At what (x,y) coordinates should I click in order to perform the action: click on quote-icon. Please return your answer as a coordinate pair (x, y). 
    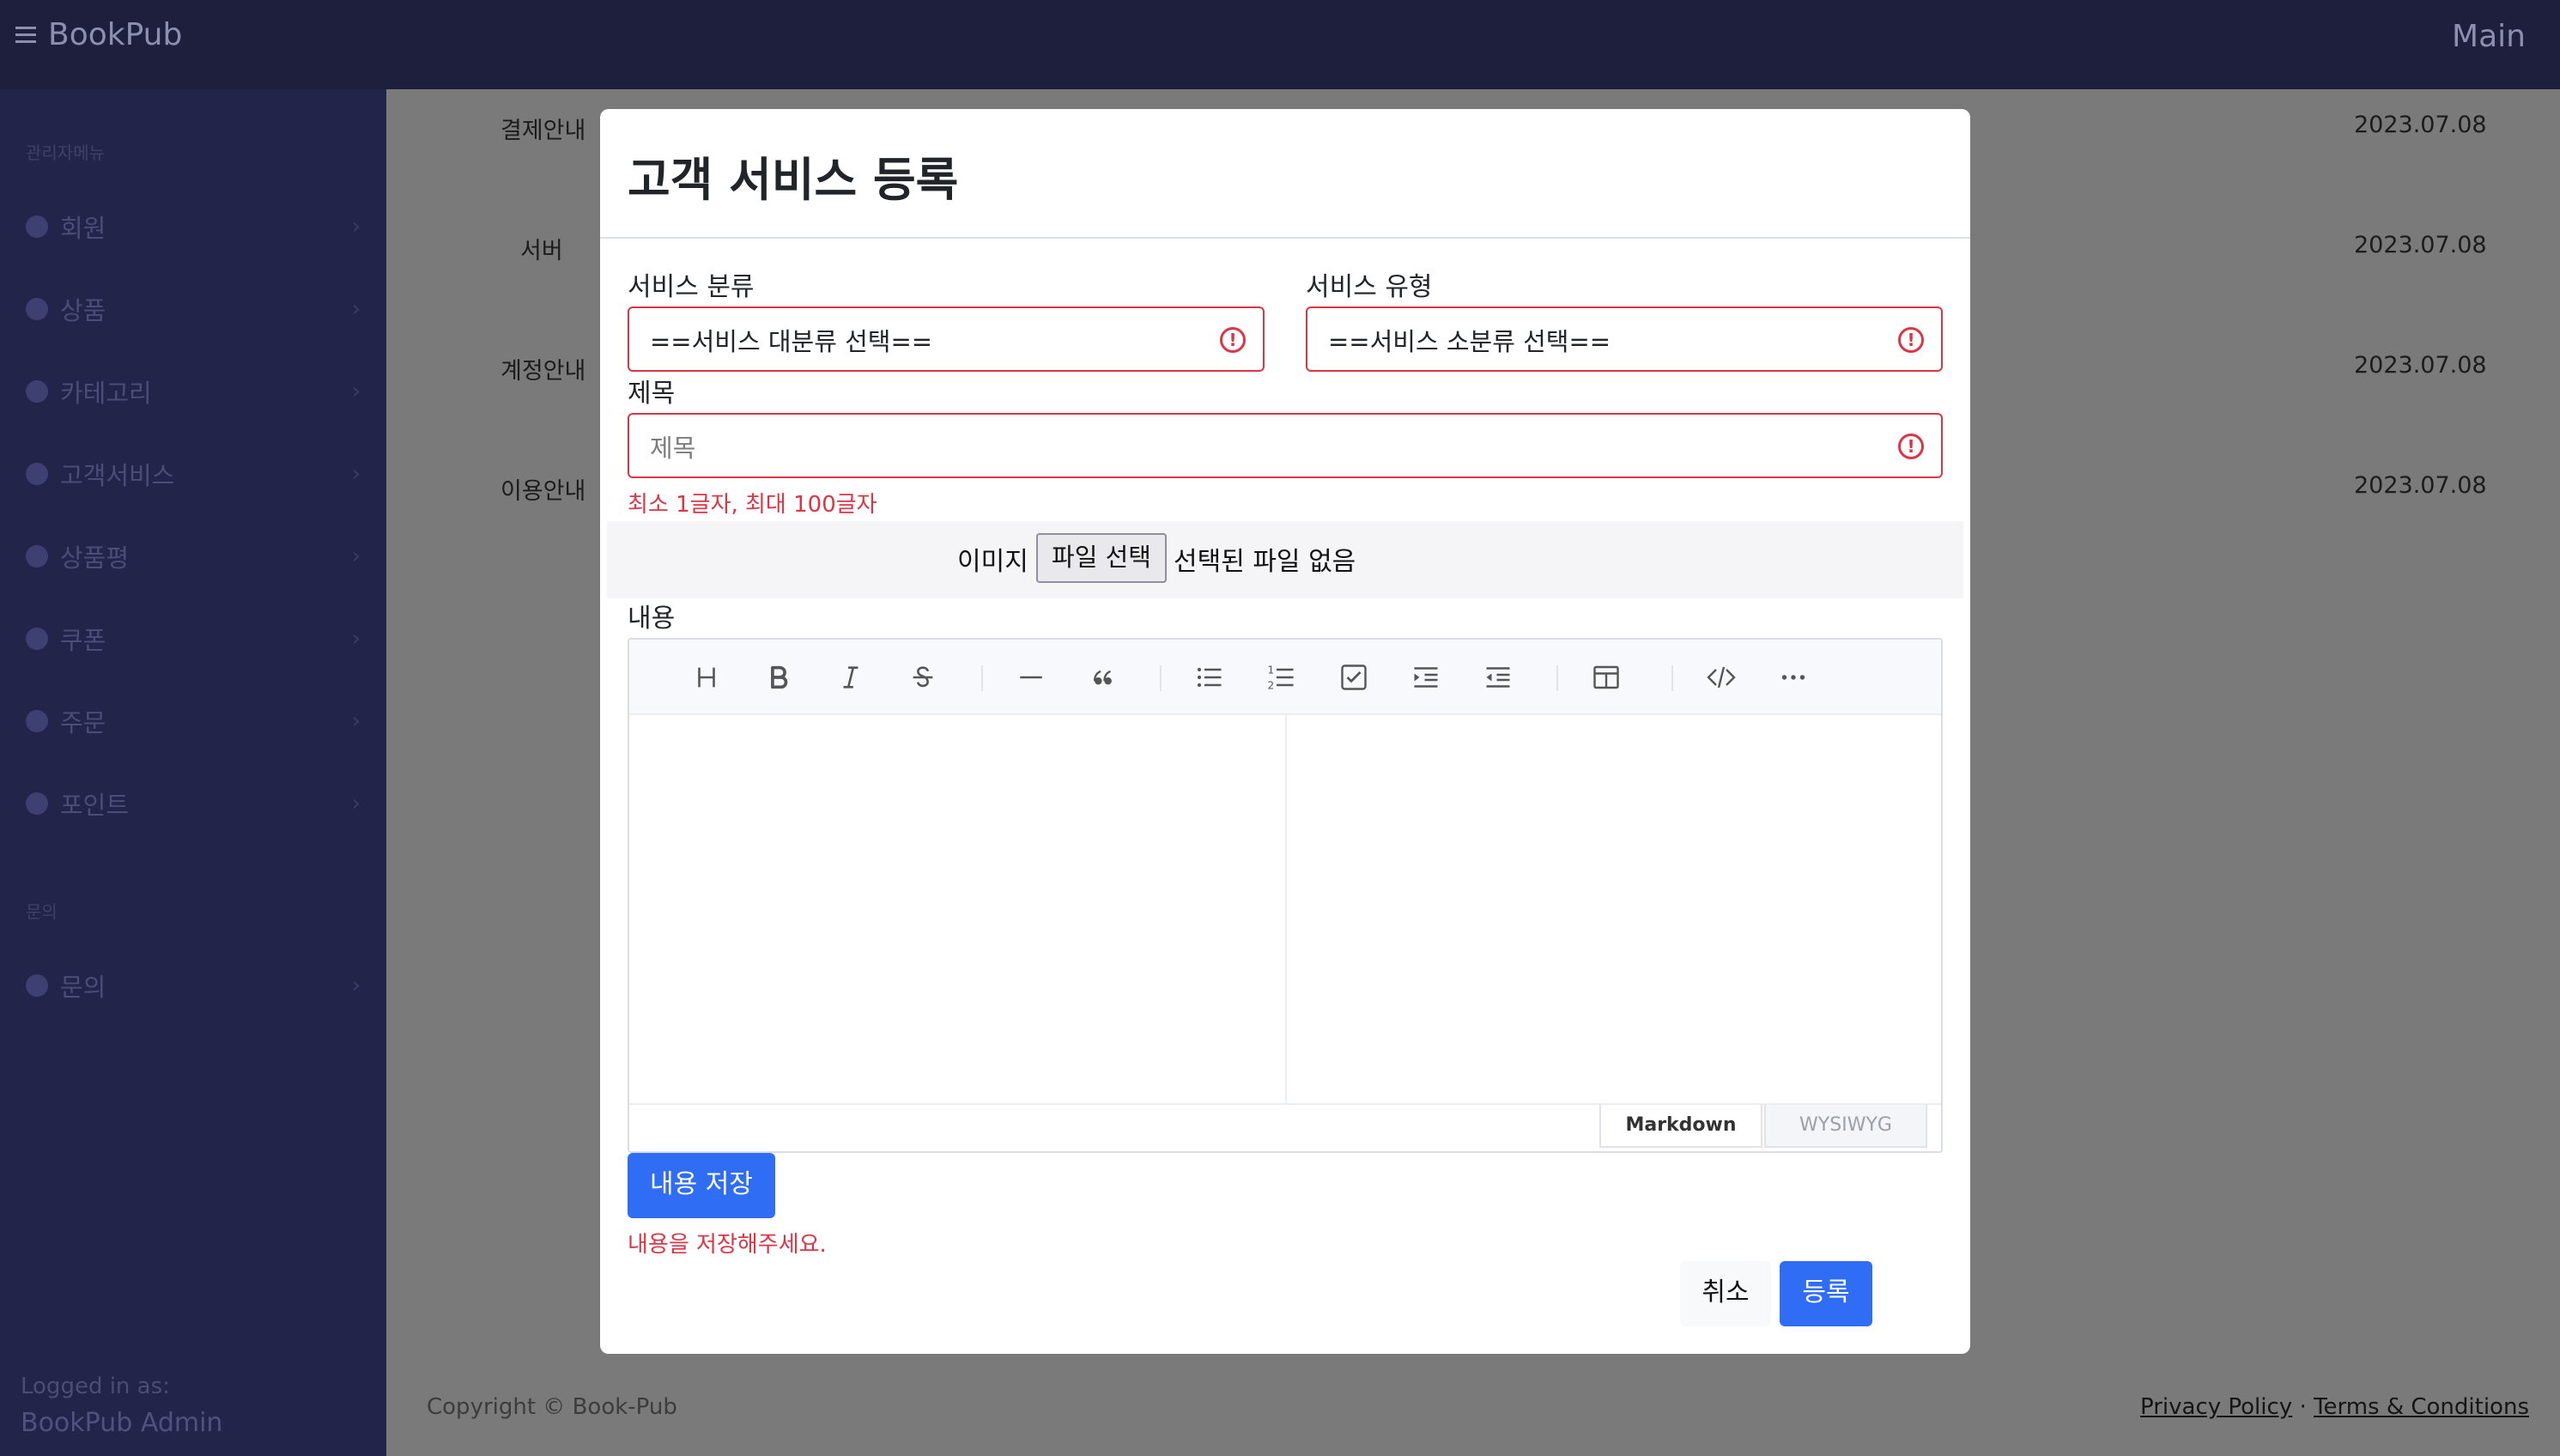
    Looking at the image, I should click on (1103, 677).